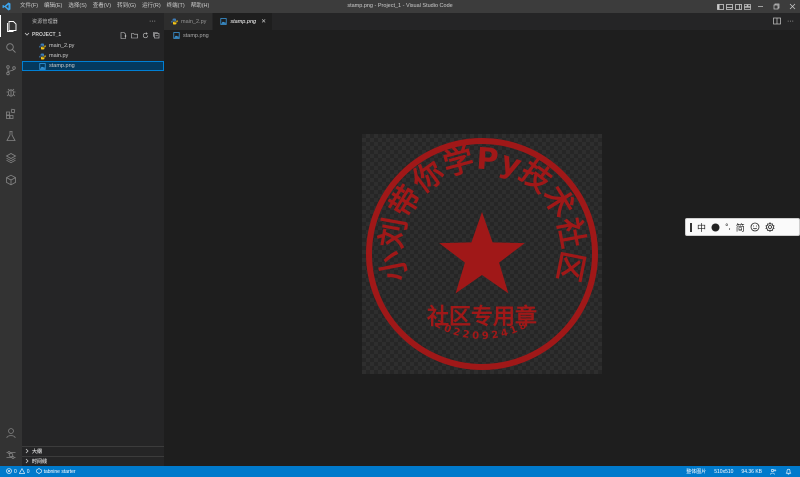  I want to click on minimize-button, so click(760, 6).